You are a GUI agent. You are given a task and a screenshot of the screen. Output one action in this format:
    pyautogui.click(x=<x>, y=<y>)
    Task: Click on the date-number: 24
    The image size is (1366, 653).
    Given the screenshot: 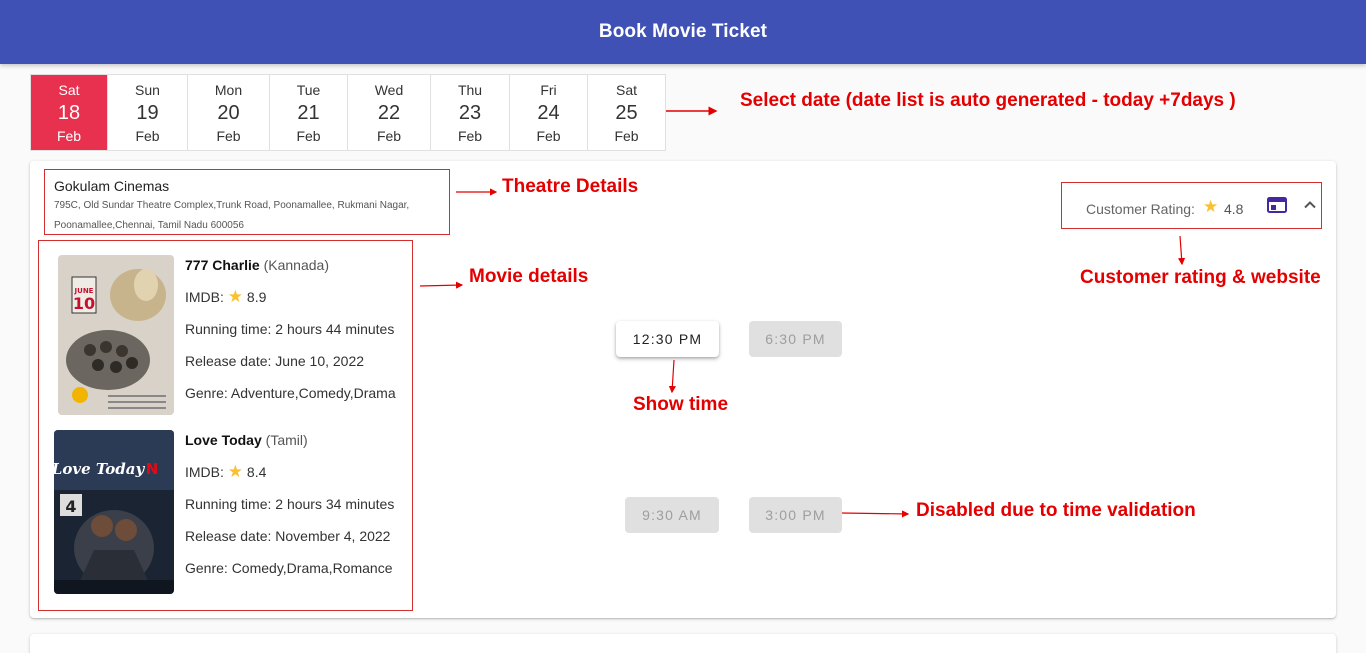 What is the action you would take?
    pyautogui.click(x=548, y=112)
    